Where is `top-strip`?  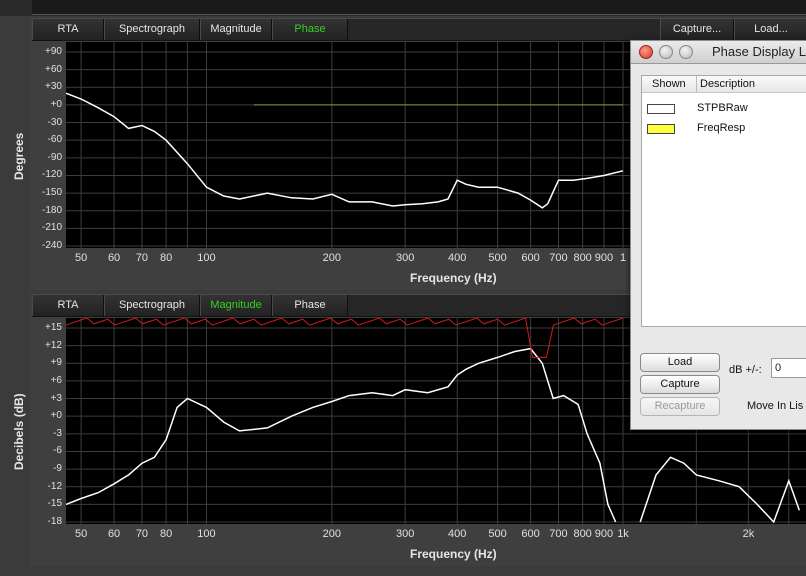 top-strip is located at coordinates (403, 8).